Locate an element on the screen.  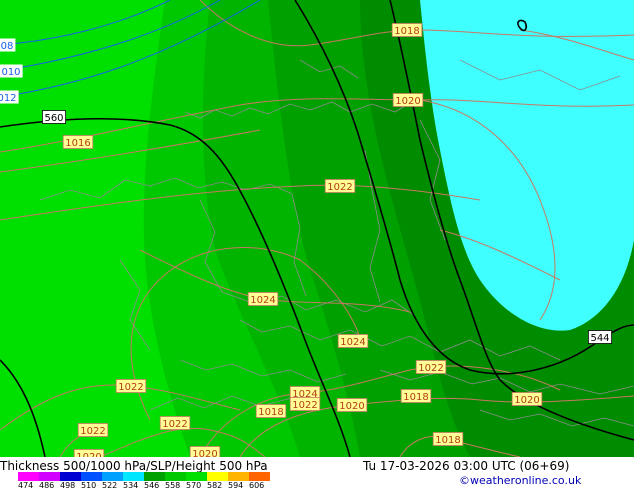
pressure-label-text: 1016 is located at coordinates (77, 143).